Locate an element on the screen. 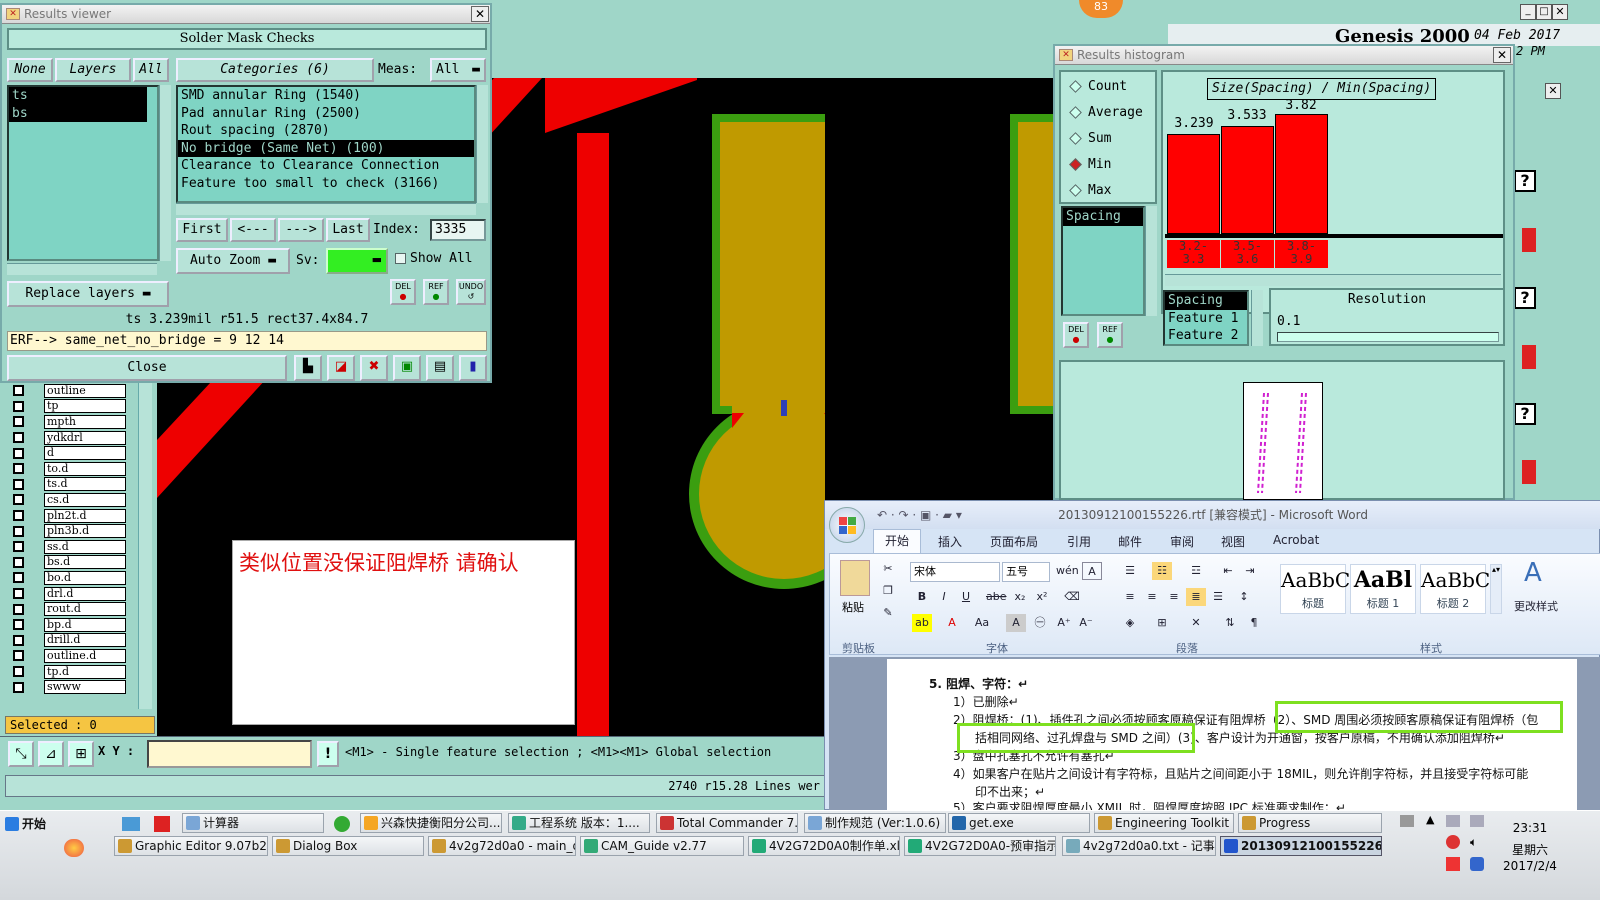 This screenshot has height=900, width=1600. feature-item: Feature 1 is located at coordinates (1206, 319).